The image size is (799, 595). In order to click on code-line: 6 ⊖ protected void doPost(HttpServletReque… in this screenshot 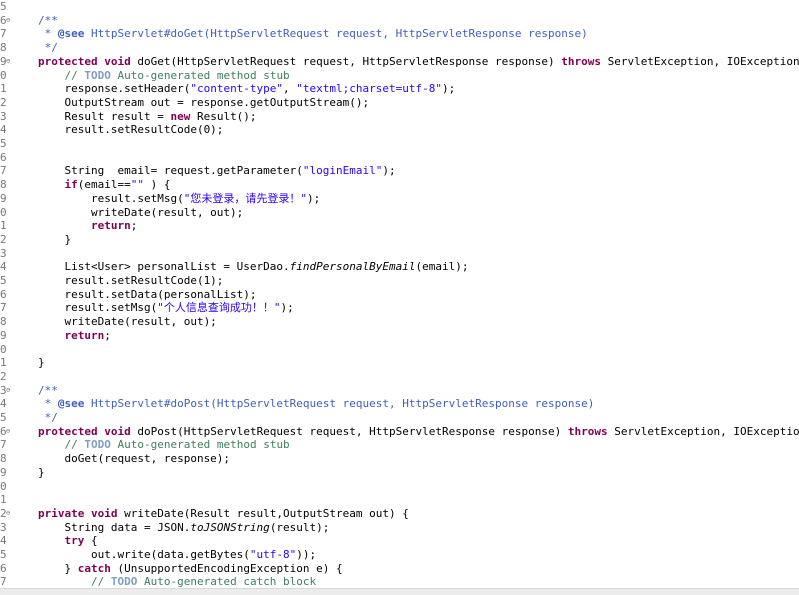, I will do `click(399, 431)`.